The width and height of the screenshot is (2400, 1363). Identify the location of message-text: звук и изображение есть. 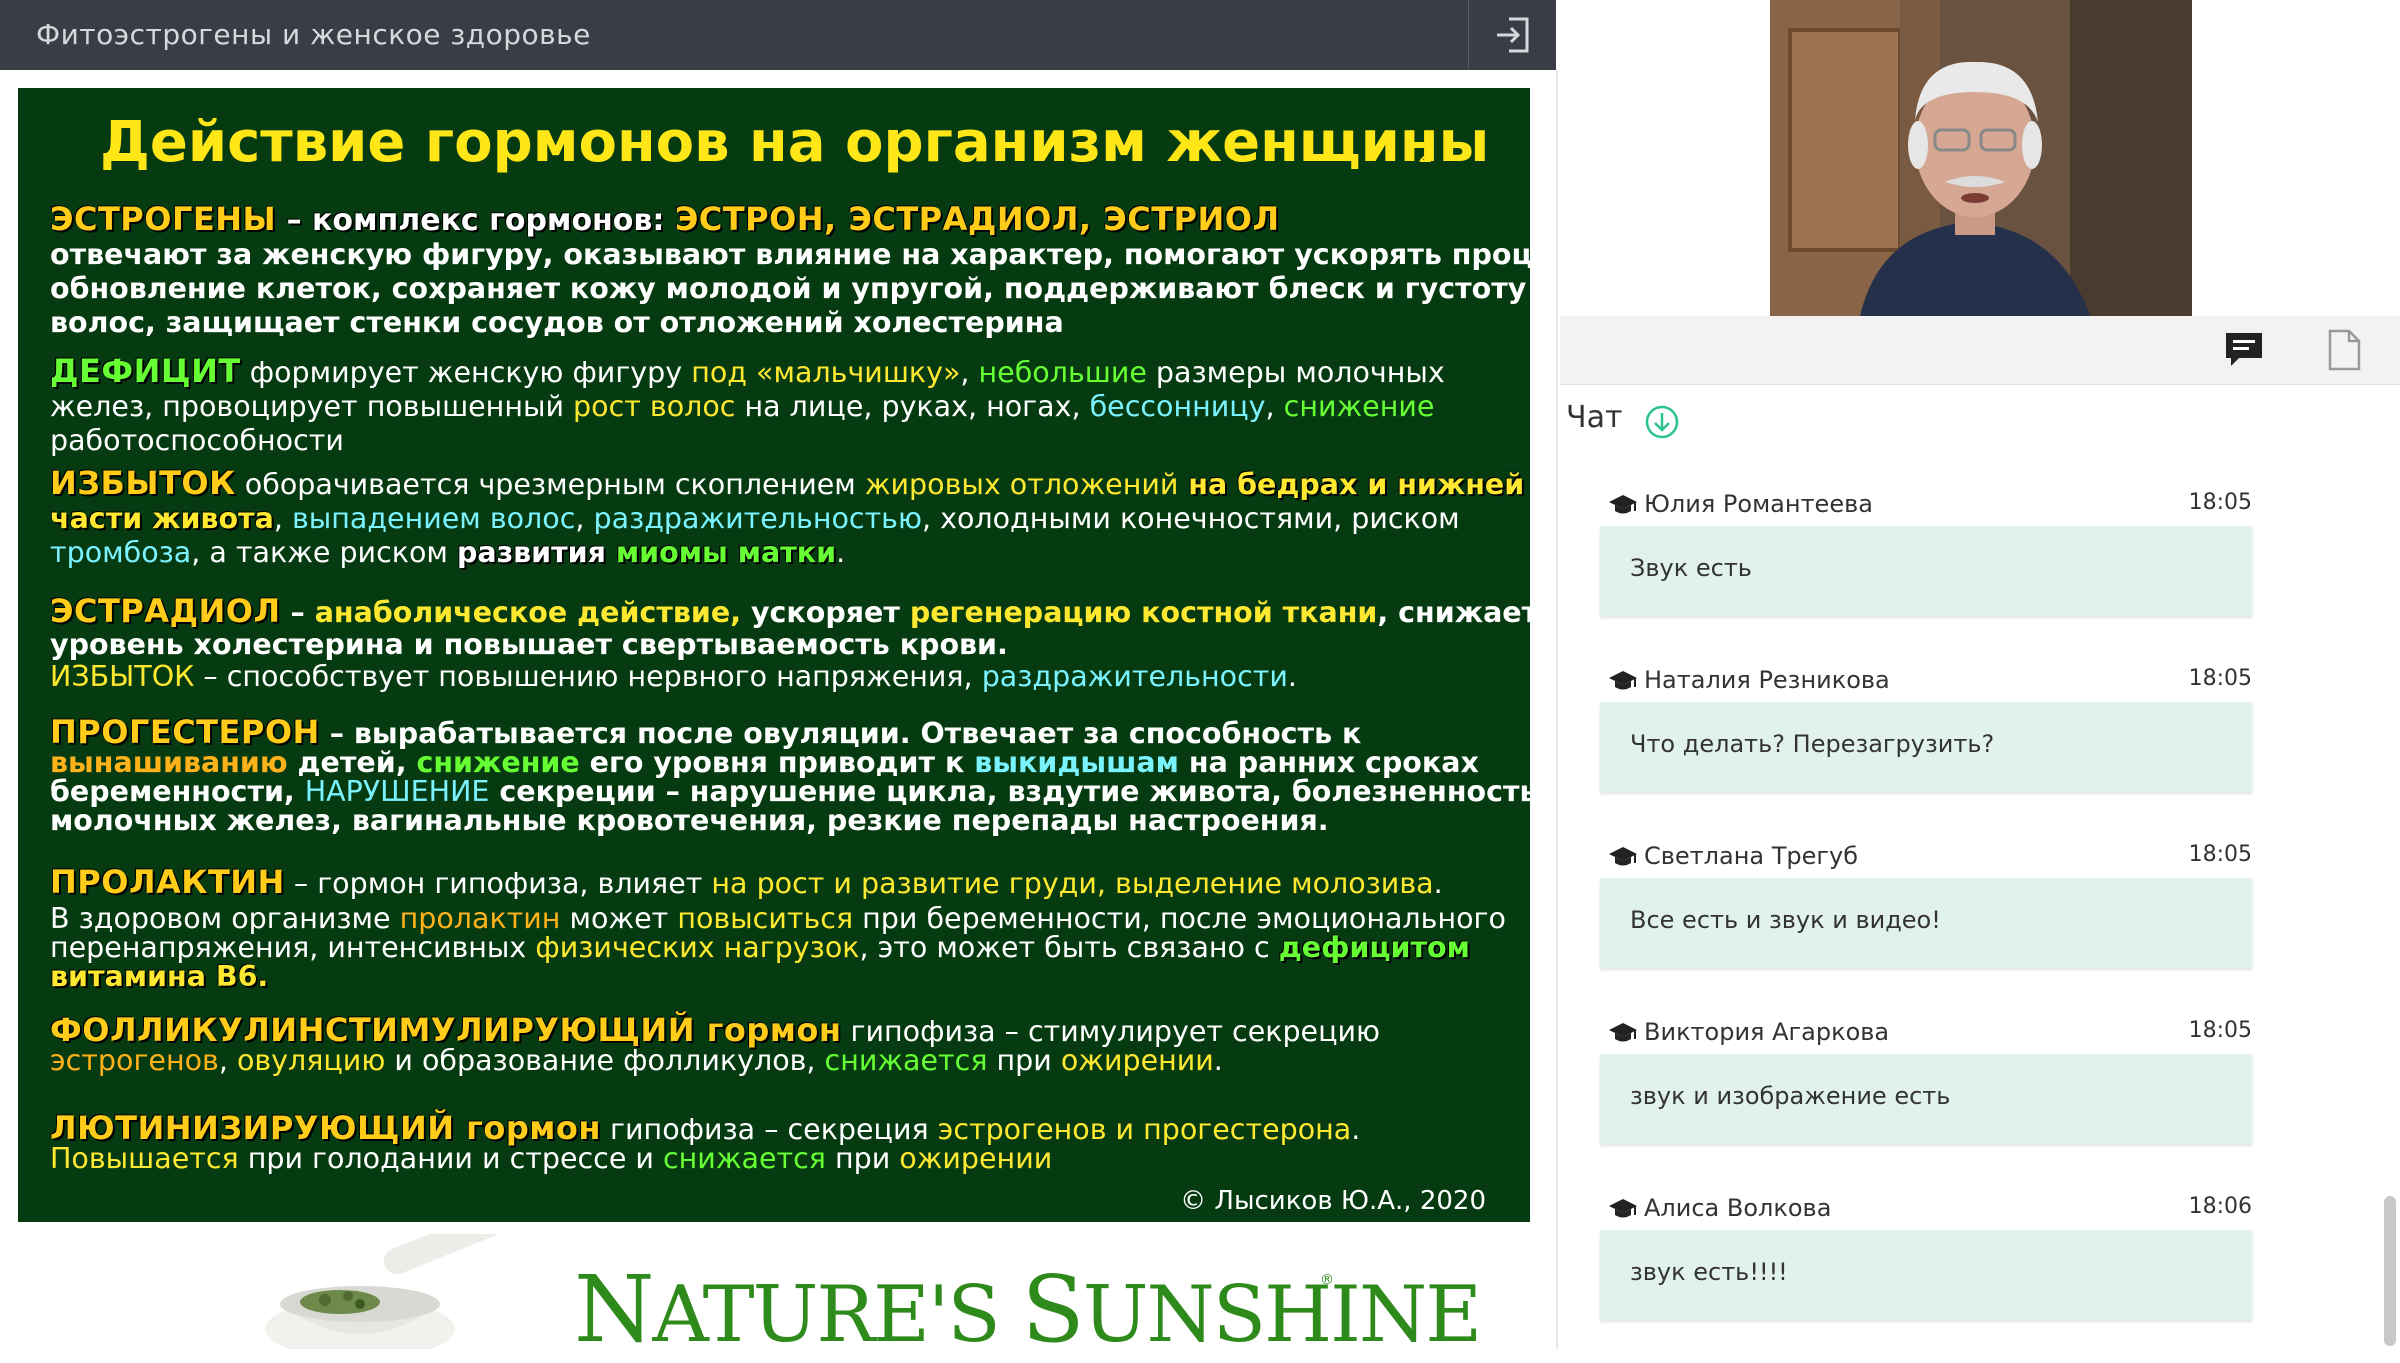
(1790, 1096).